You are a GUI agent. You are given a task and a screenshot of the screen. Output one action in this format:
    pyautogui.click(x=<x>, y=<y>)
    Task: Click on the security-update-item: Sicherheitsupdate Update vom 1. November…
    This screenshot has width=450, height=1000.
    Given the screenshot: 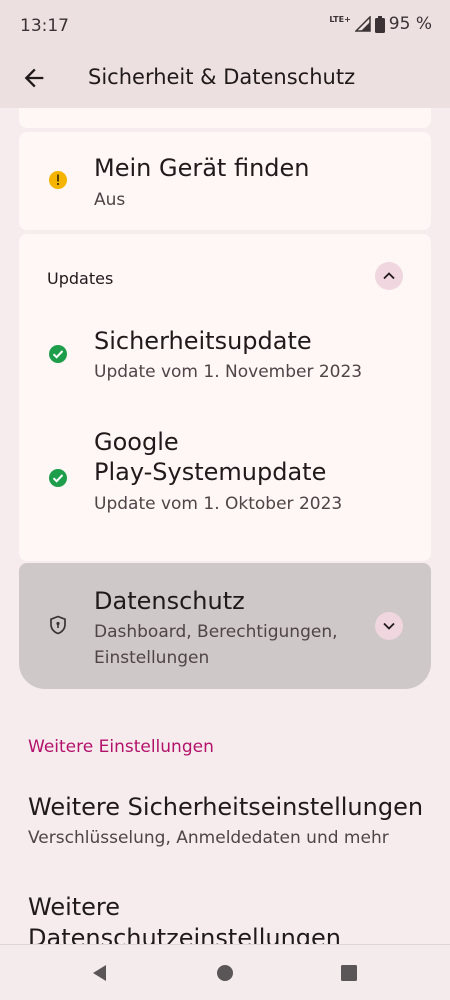 What is the action you would take?
    pyautogui.click(x=225, y=354)
    